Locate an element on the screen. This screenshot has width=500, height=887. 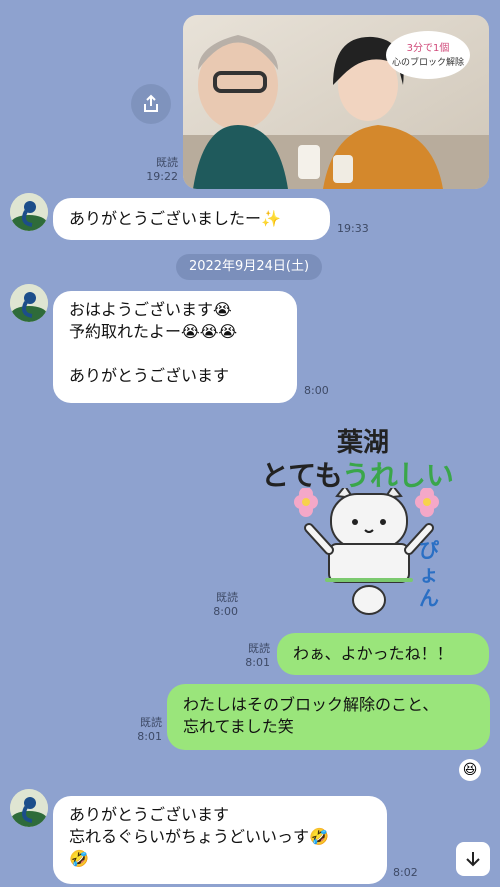
message-line: おはようございます is located at coordinates (141, 309).